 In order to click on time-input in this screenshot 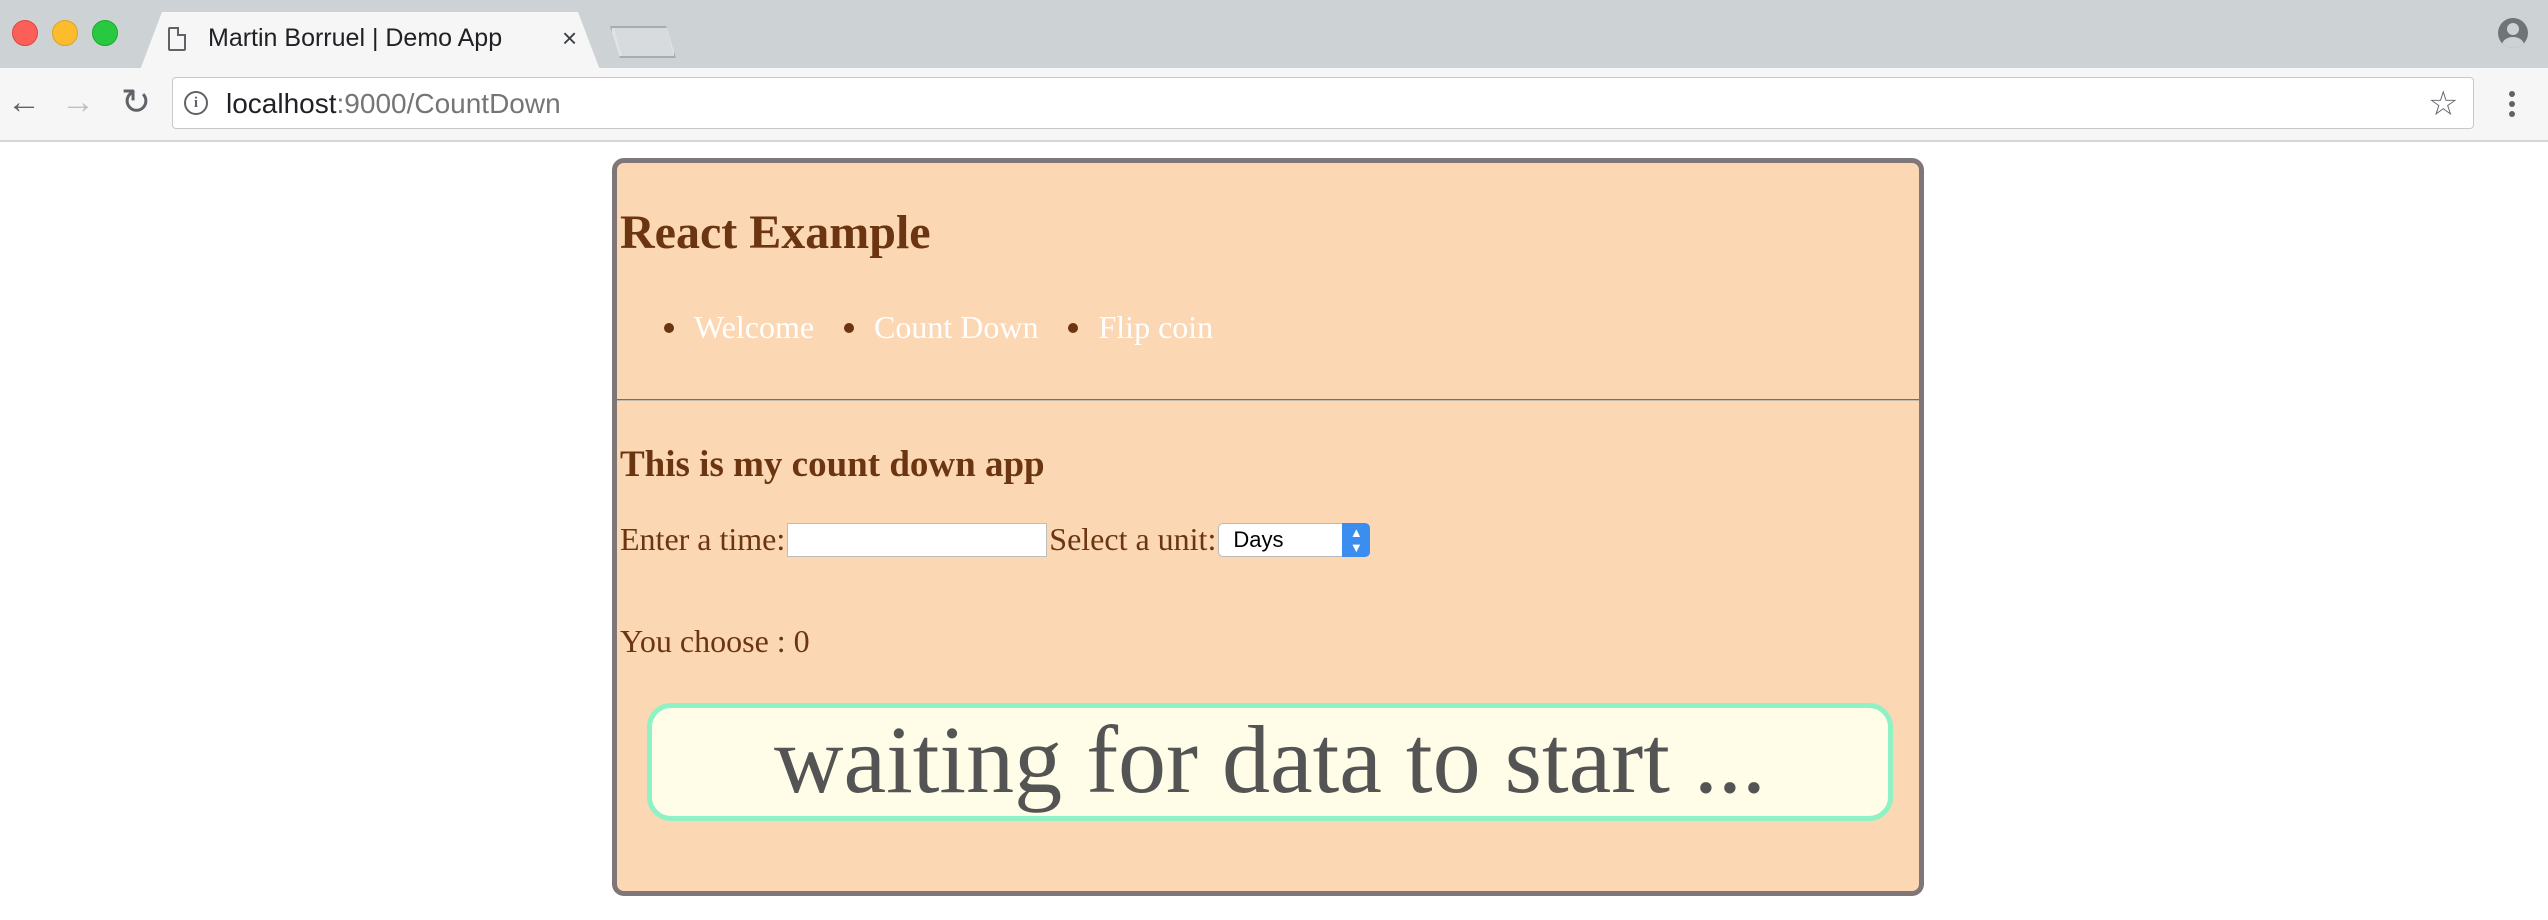, I will do `click(917, 539)`.